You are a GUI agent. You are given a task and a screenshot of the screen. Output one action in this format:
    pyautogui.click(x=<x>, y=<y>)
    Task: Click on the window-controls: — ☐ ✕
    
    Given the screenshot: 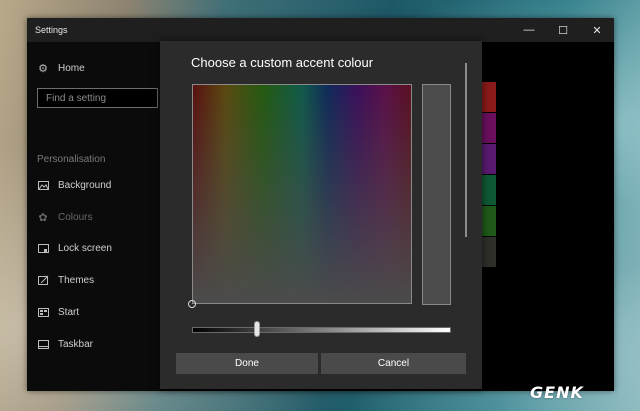 What is the action you would take?
    pyautogui.click(x=563, y=30)
    